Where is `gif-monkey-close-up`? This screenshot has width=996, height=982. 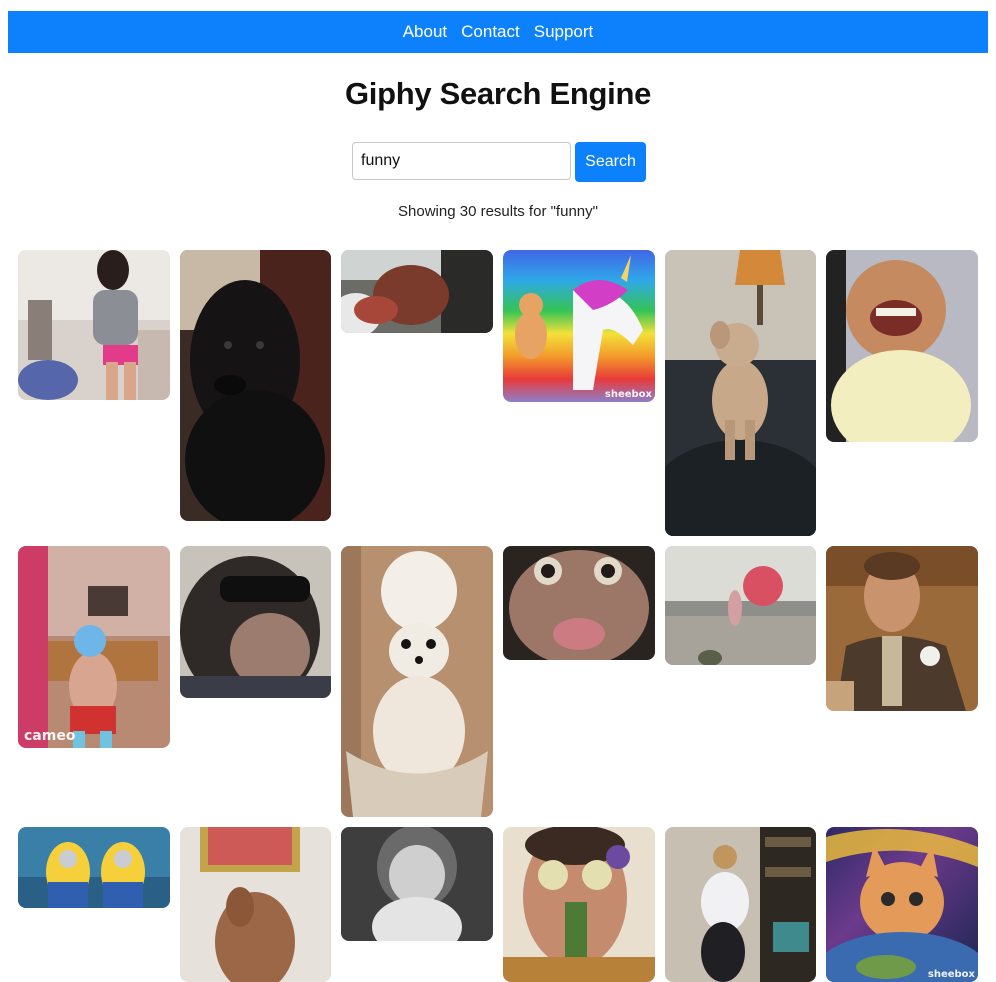 gif-monkey-close-up is located at coordinates (579, 603).